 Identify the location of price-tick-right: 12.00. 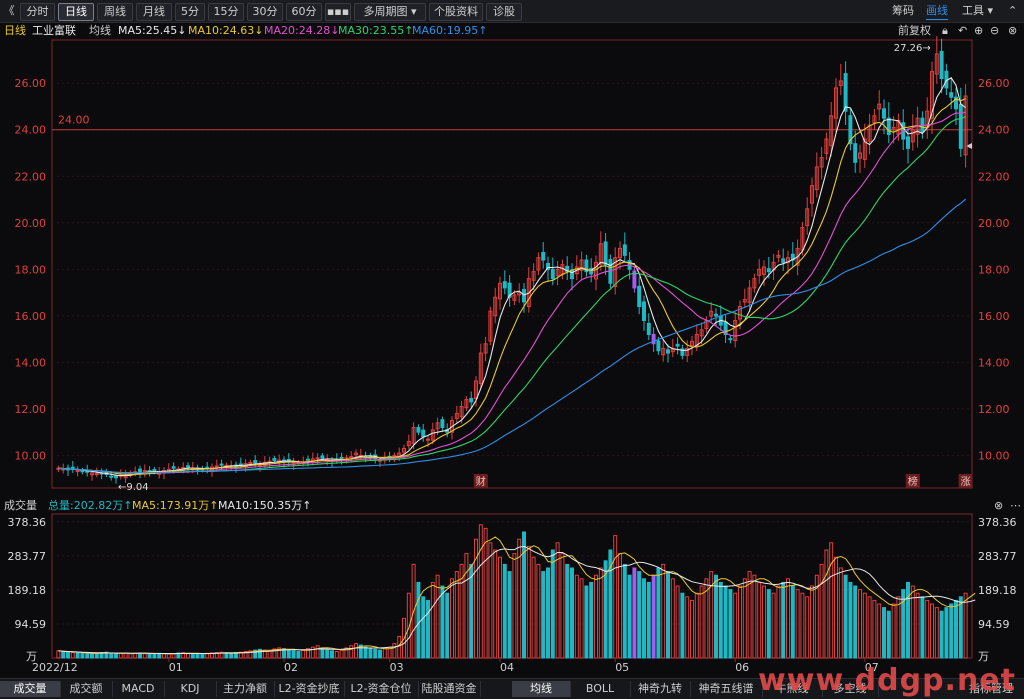
(994, 409).